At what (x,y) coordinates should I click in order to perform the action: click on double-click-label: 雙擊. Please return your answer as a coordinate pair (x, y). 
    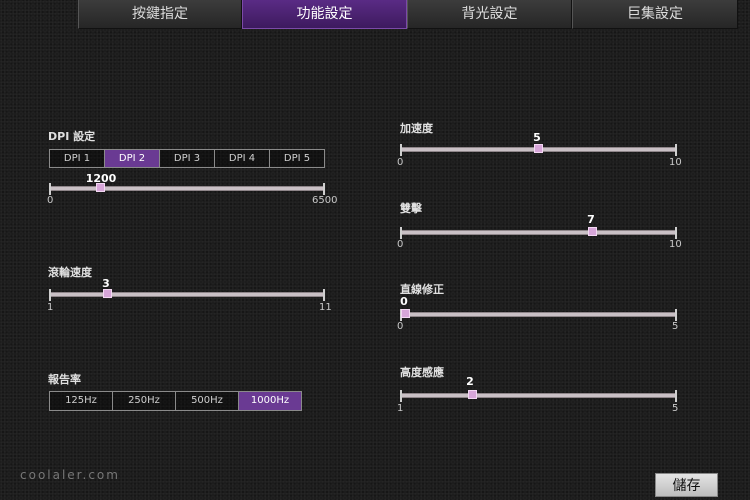
    Looking at the image, I should click on (411, 208).